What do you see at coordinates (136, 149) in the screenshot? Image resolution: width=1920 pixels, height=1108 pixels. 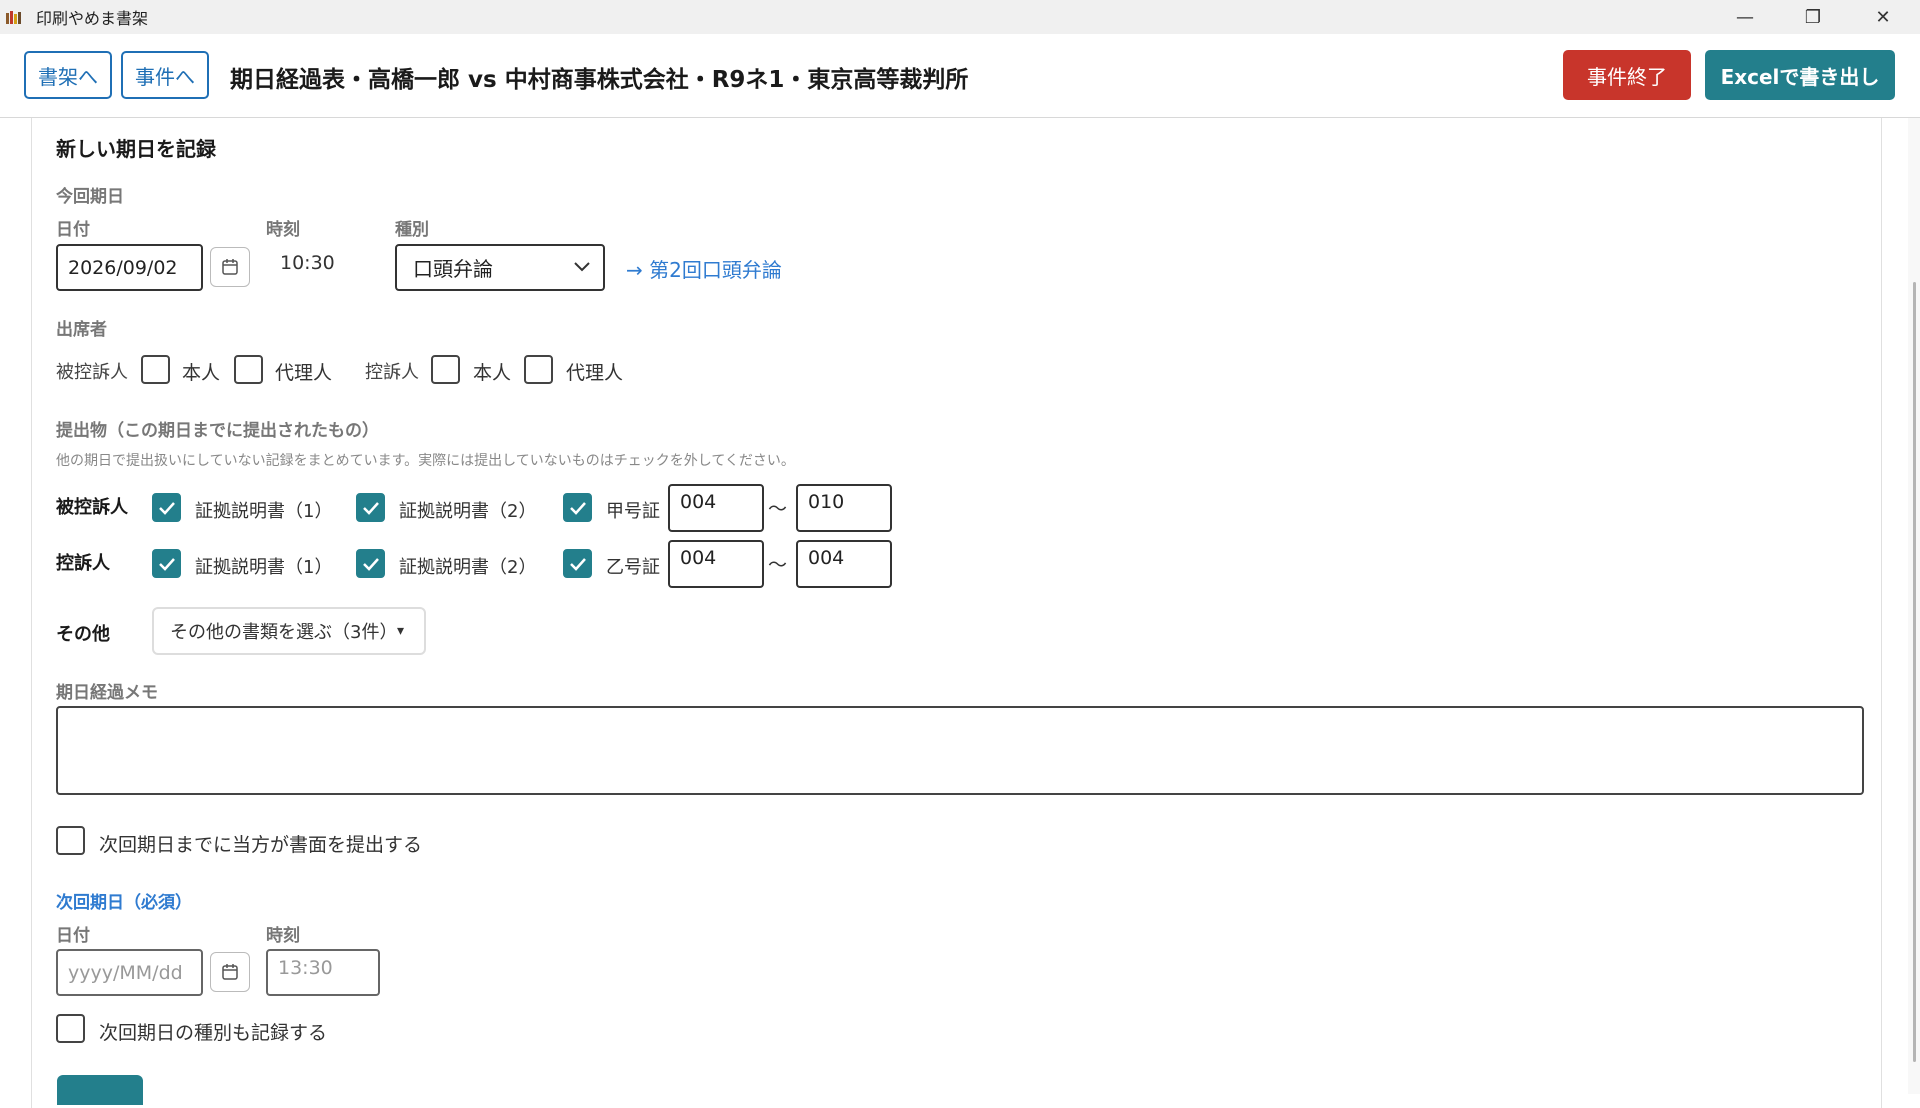 I see `section-title: 新しい期日を記録` at bounding box center [136, 149].